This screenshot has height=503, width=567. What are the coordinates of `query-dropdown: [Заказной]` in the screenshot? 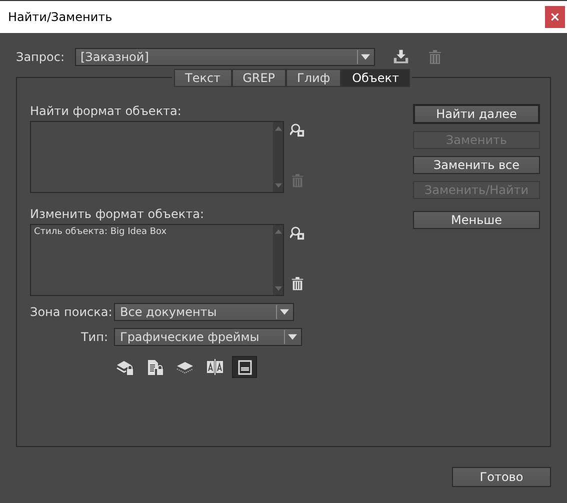 It's located at (224, 57).